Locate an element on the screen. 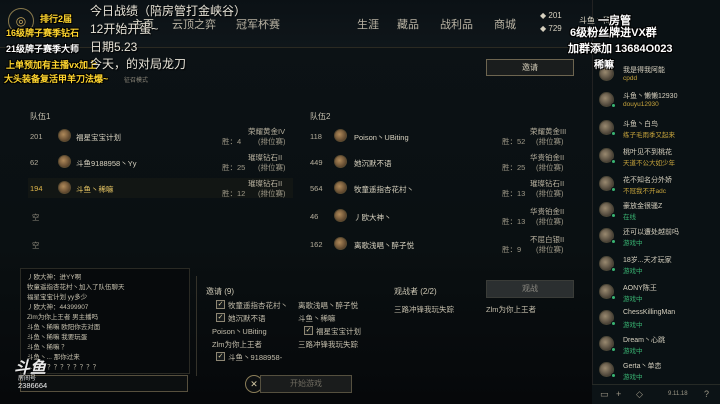 This screenshot has width=720, height=404. overlay-text: 加群添加 13684O023 is located at coordinates (620, 49).